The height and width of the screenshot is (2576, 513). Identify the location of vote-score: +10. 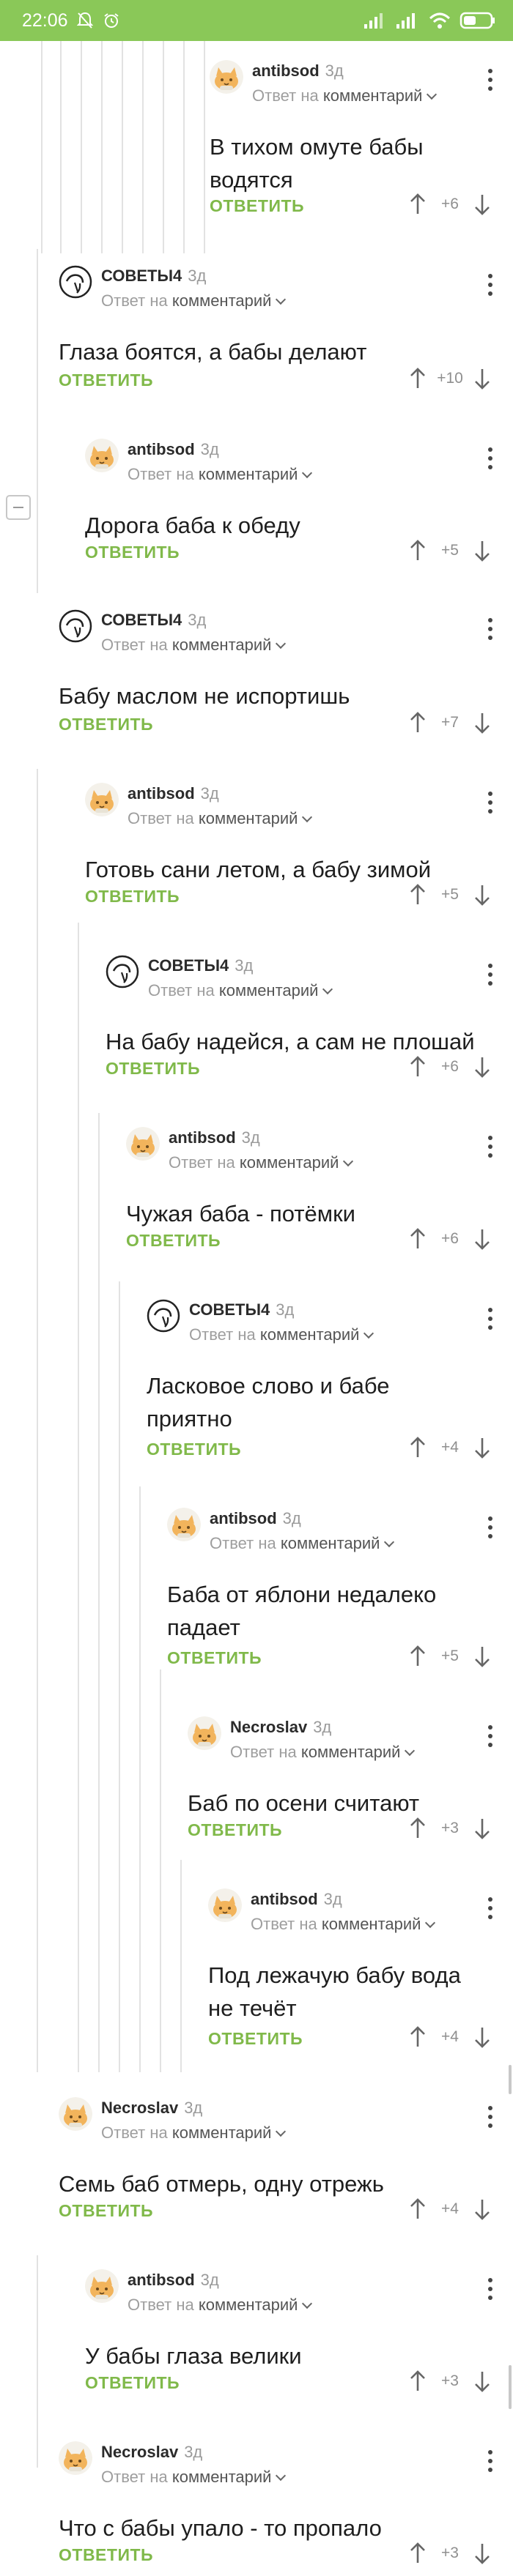
(450, 378).